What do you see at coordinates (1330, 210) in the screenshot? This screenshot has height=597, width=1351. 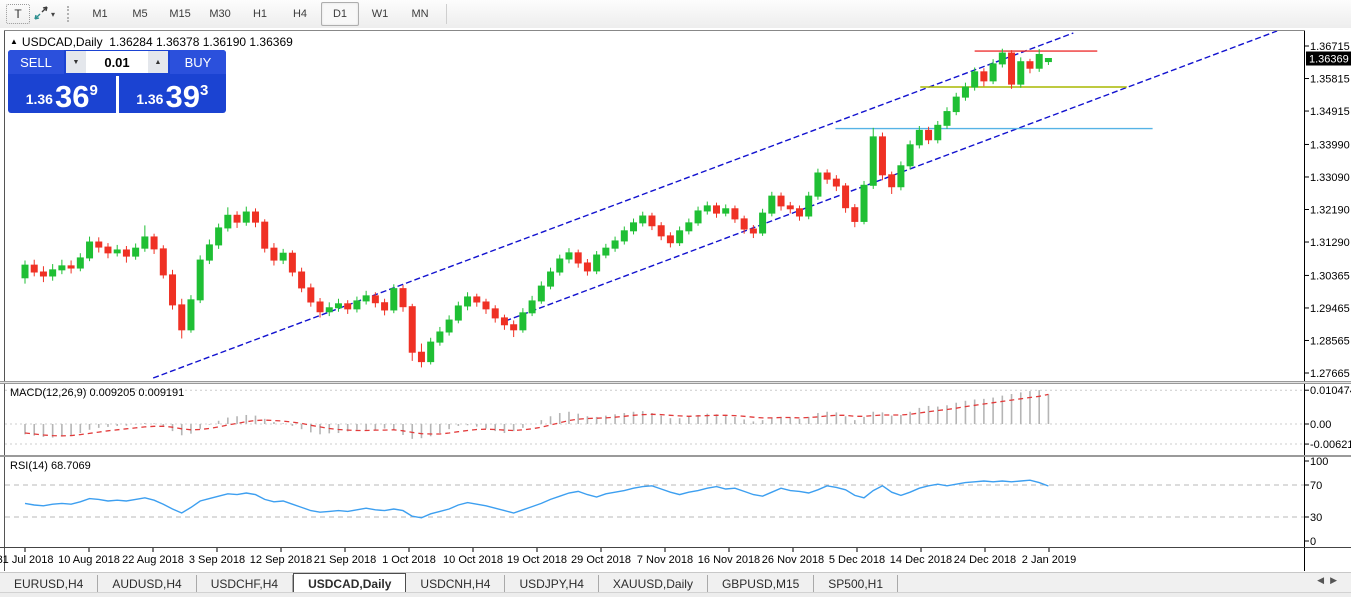 I see `axis-tick-label: 1.32190` at bounding box center [1330, 210].